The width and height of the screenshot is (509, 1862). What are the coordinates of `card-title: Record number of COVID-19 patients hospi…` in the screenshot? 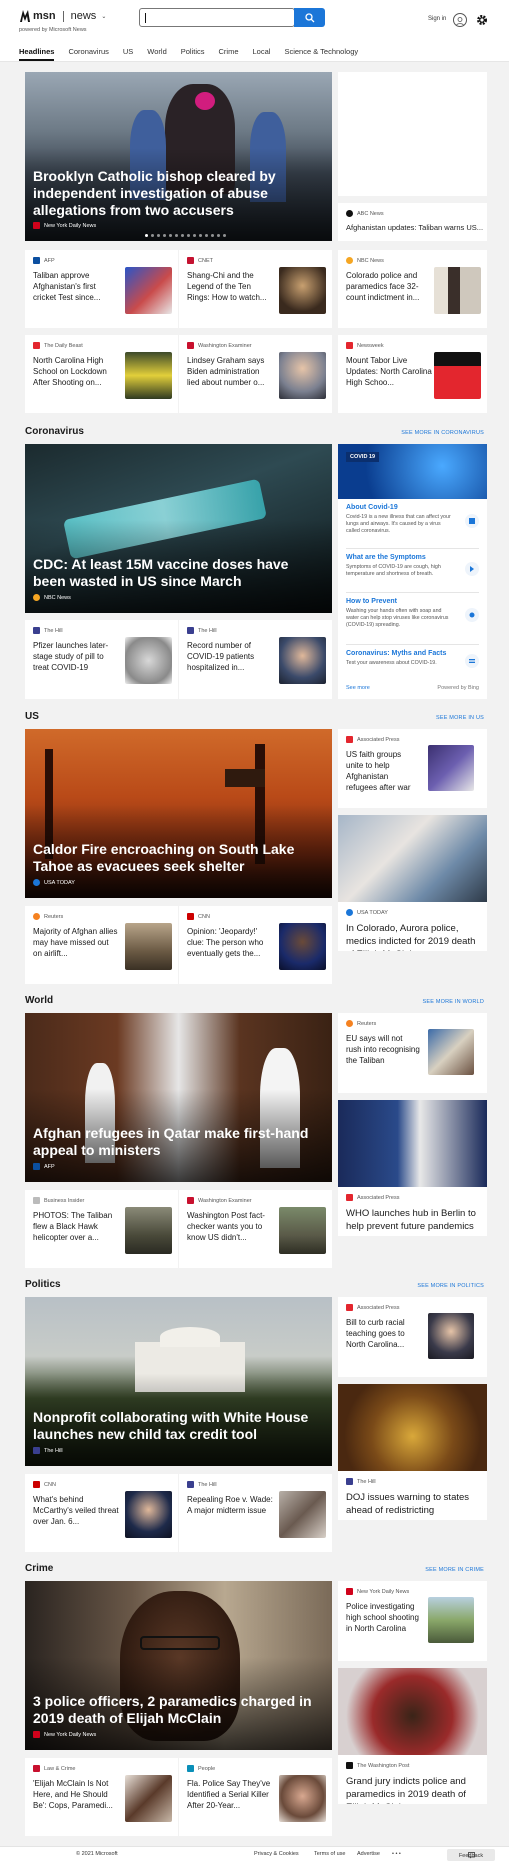 It's located at (230, 656).